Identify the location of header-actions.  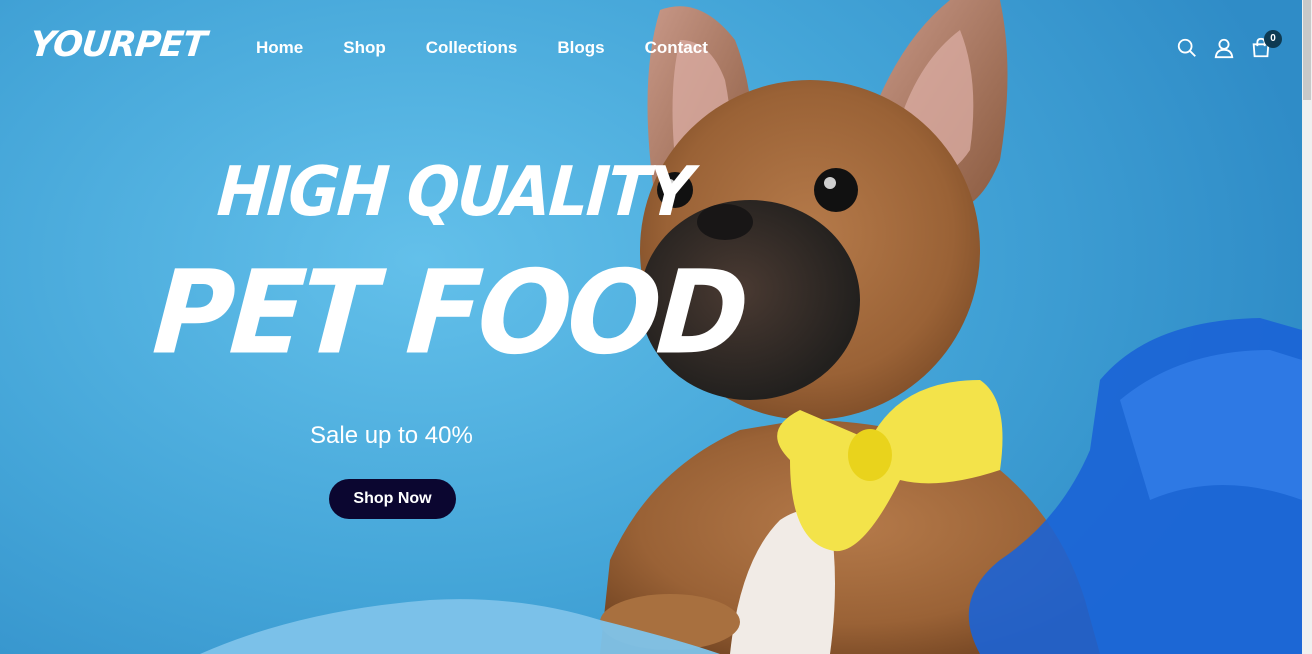
(1224, 48).